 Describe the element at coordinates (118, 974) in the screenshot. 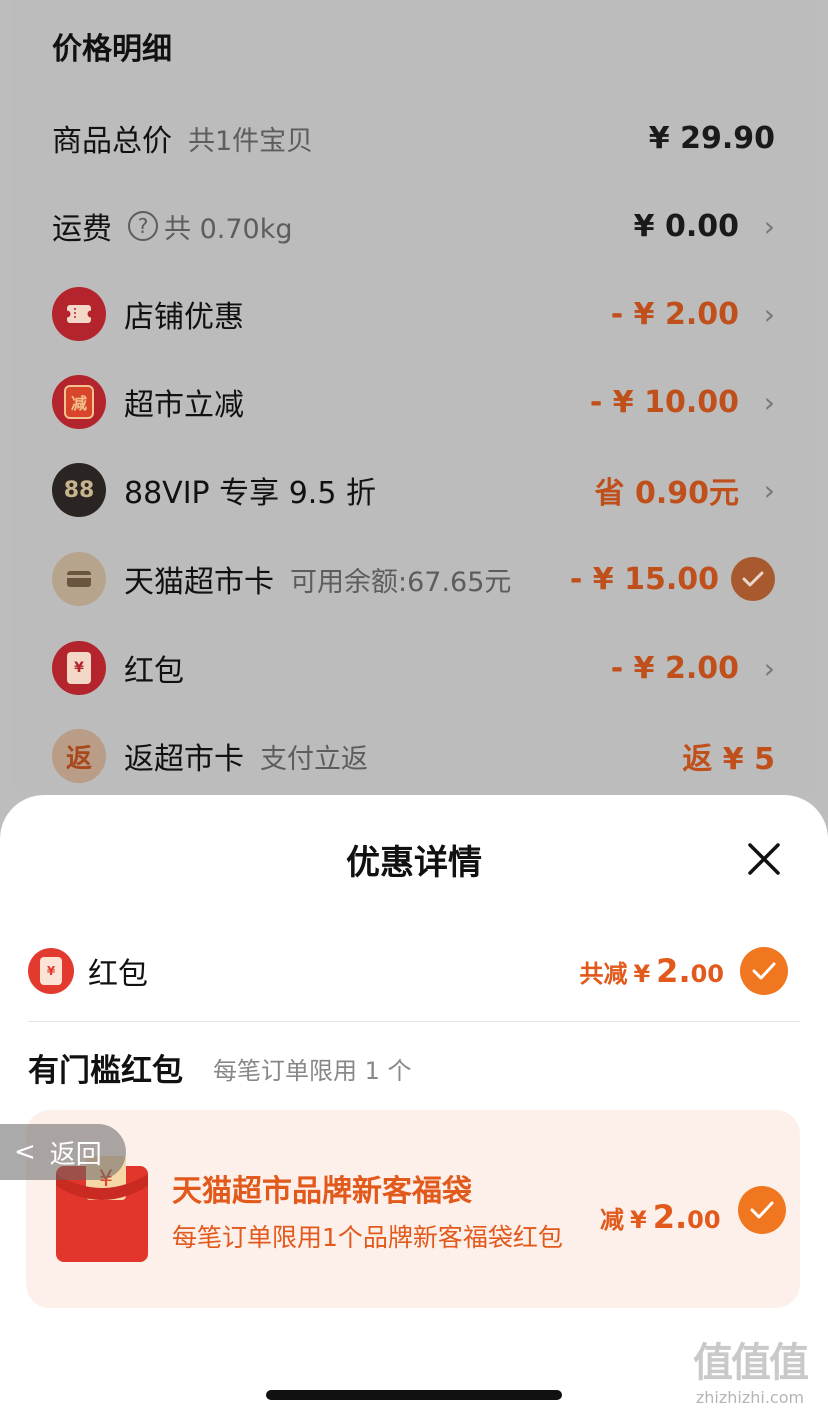

I see `red-packet-title: 红包` at that location.